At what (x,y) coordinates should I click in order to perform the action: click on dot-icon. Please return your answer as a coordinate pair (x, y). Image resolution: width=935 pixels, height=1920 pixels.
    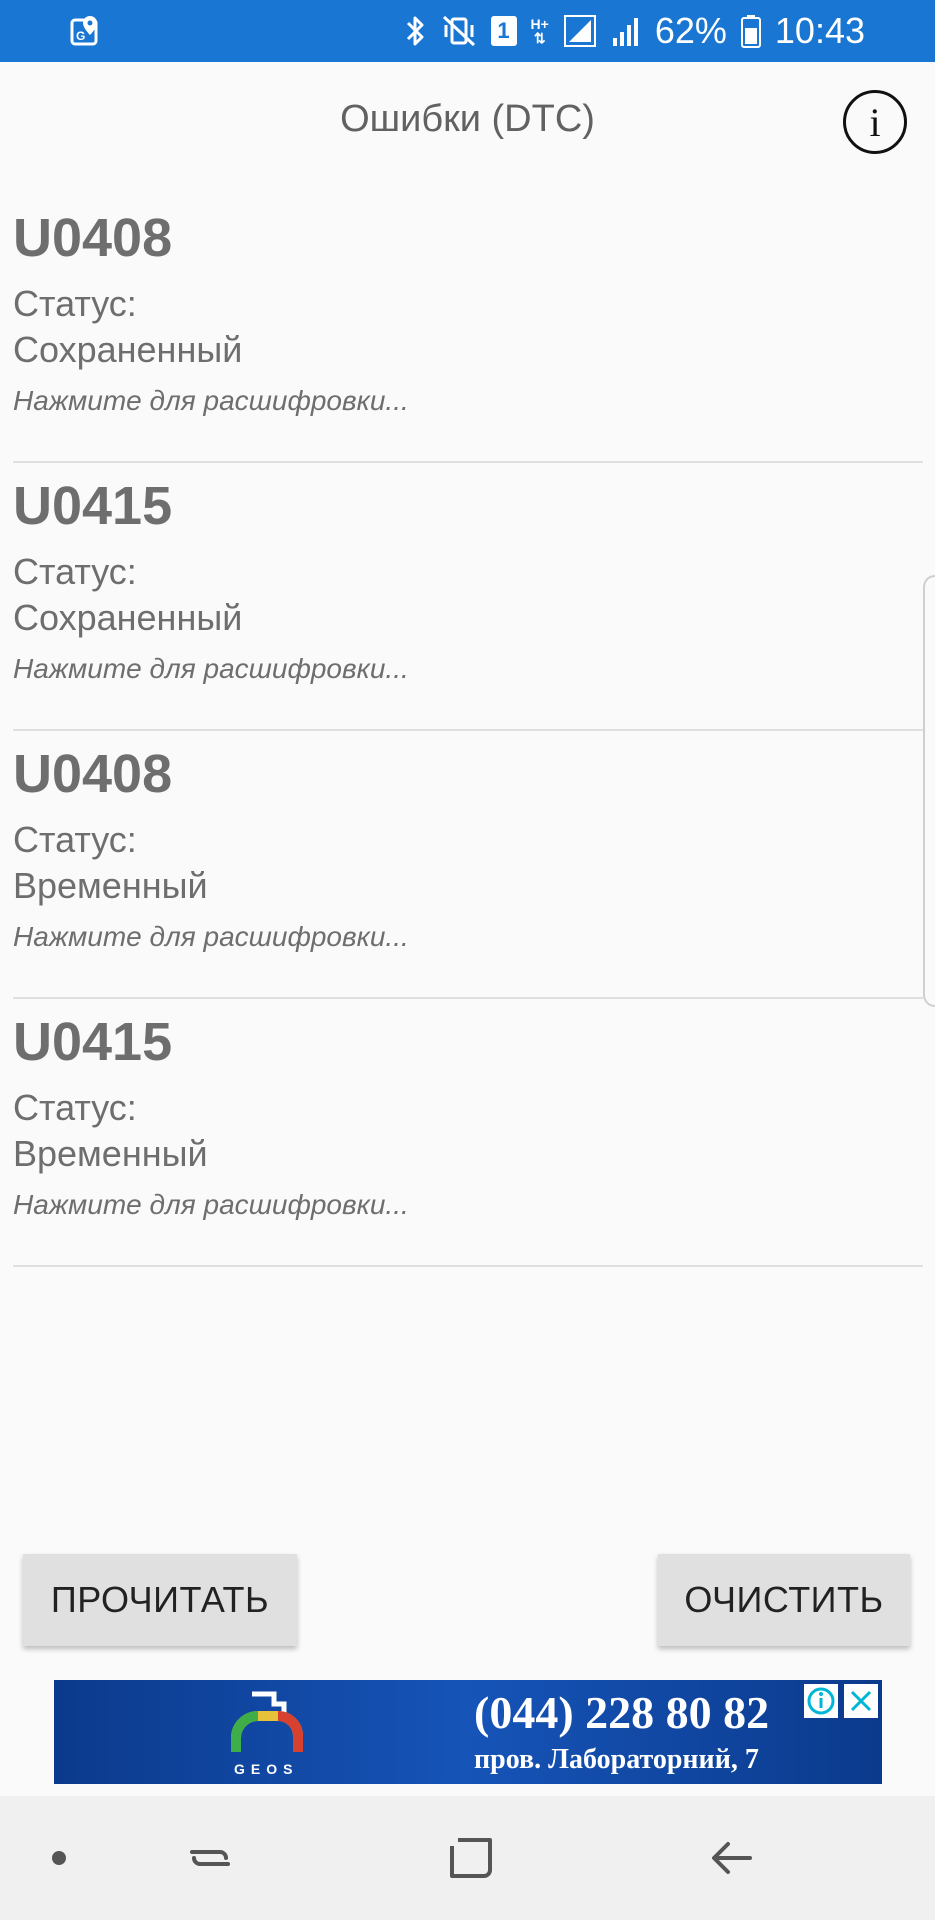
    Looking at the image, I should click on (59, 1858).